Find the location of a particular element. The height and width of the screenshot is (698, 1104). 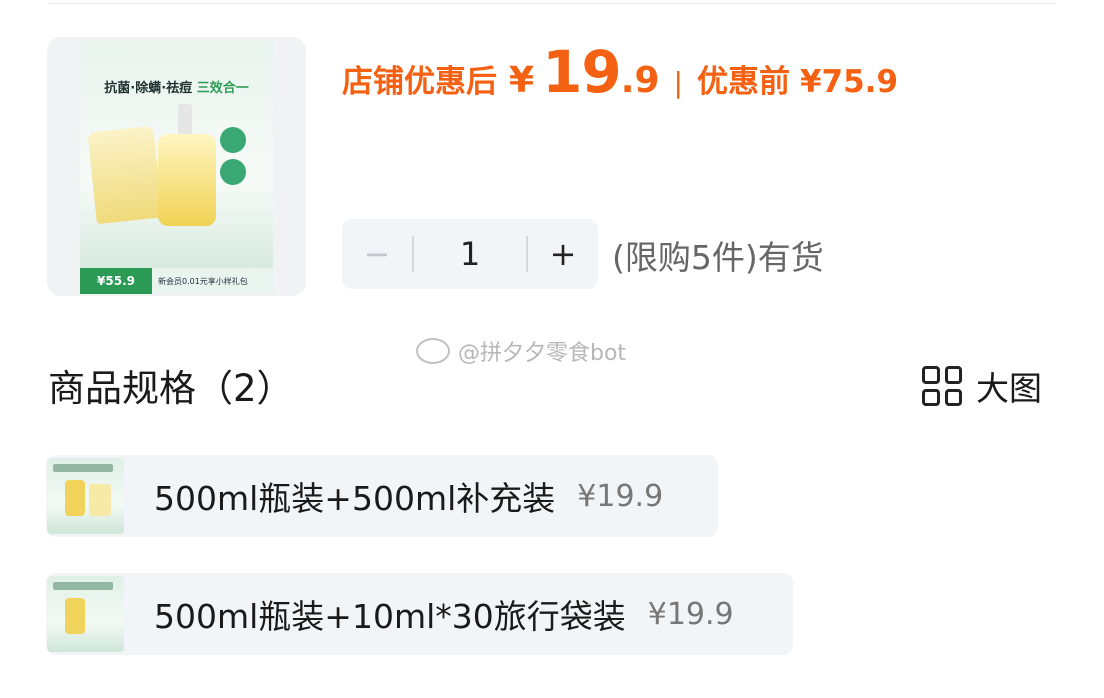

spec-option-name: 500ml瓶装+10ml*30旅行袋装 is located at coordinates (390, 616).